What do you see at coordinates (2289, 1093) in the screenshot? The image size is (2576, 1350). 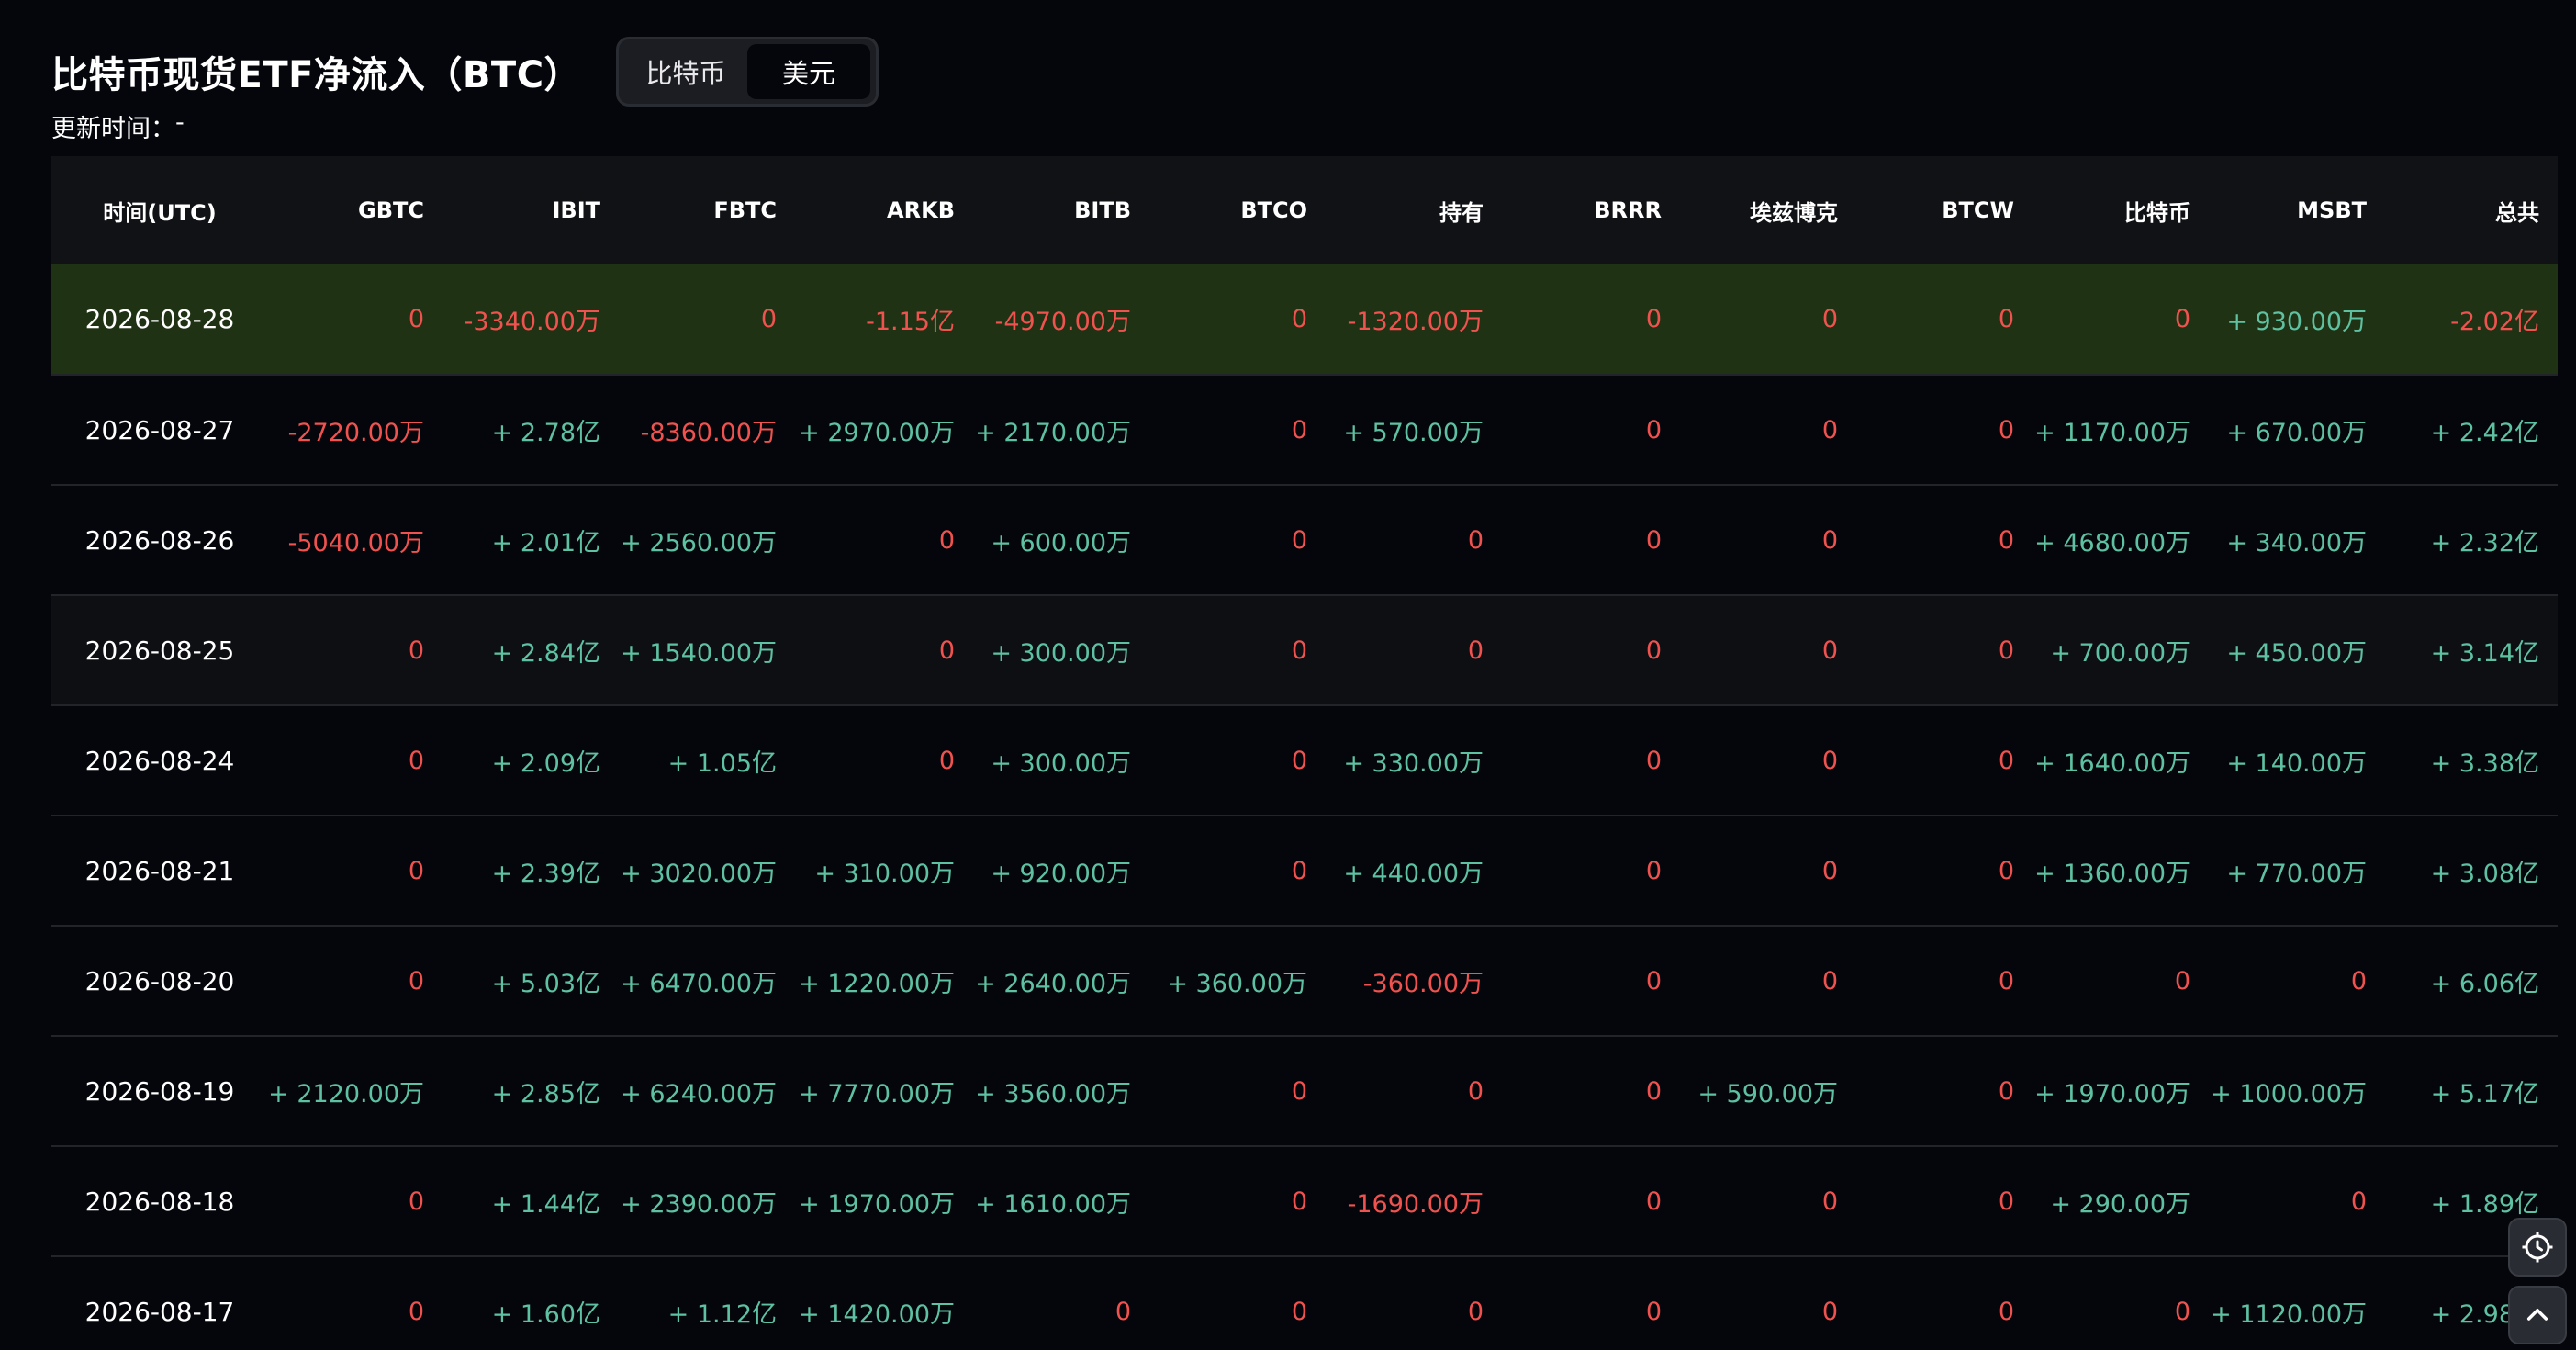 I see `flow-cell: + 1000.00万` at bounding box center [2289, 1093].